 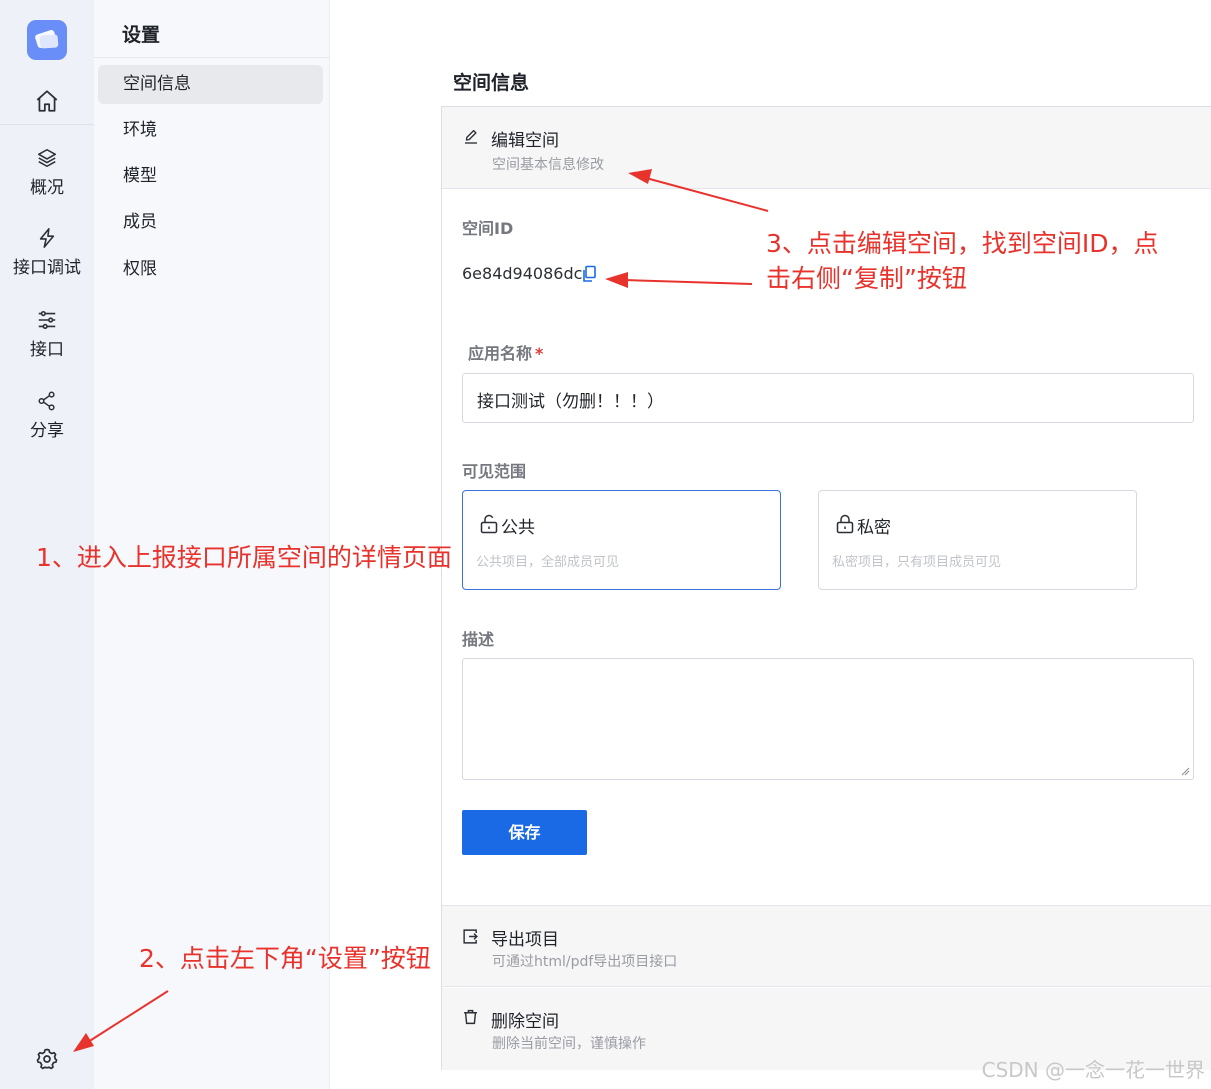 What do you see at coordinates (210, 269) in the screenshot?
I see `settings-nav-item-permissions: 权限` at bounding box center [210, 269].